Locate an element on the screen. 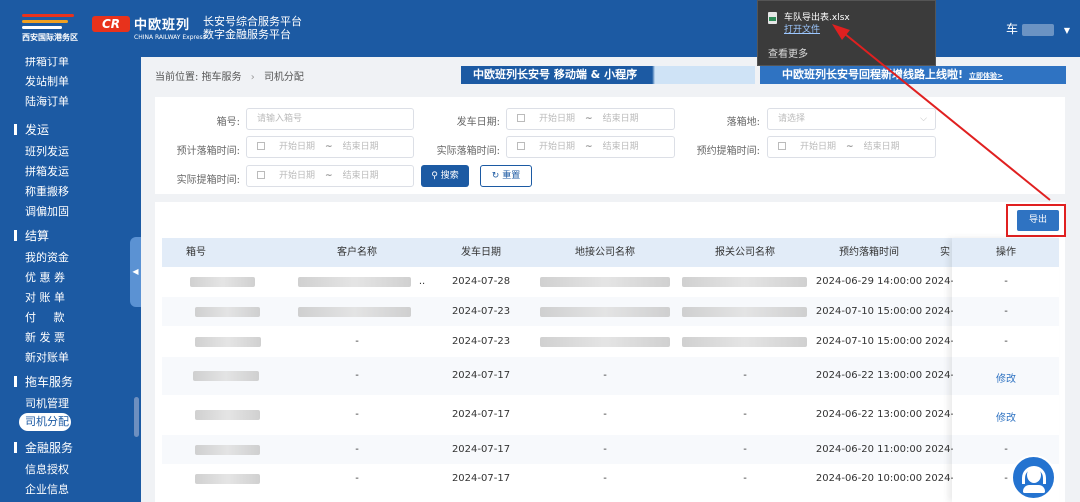 Image resolution: width=1080 pixels, height=502 pixels. column-header: 发车日期 is located at coordinates (481, 252).